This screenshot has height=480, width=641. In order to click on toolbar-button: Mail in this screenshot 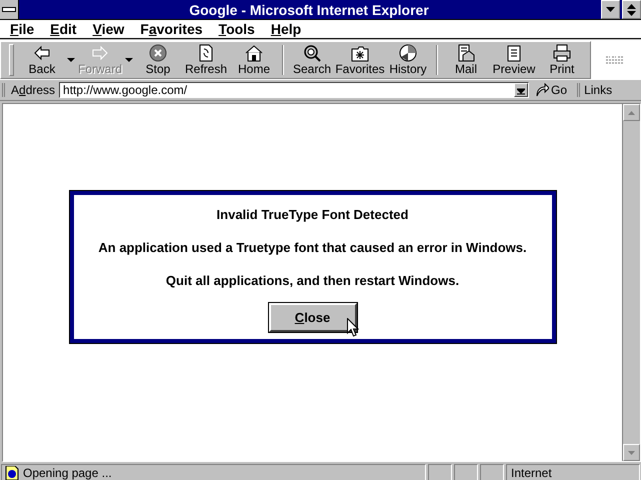, I will do `click(466, 60)`.